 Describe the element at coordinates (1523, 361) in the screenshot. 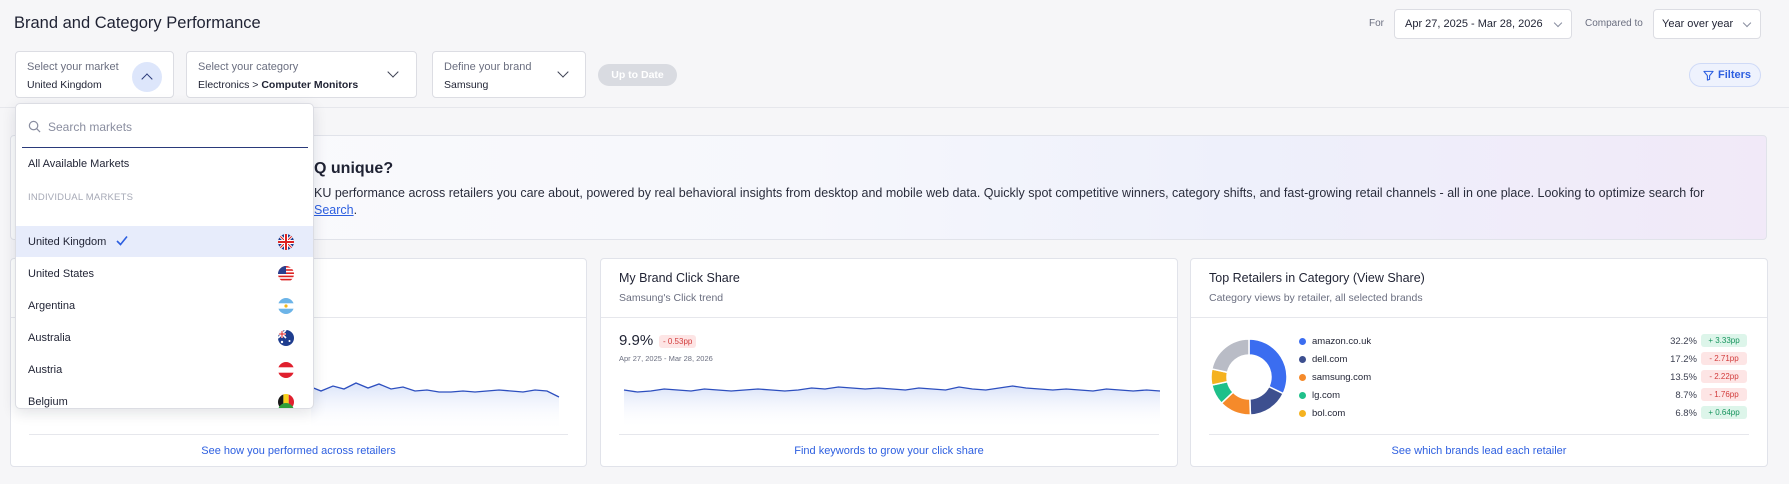

I see `retailer-legend-row: dell.com 17.2% - 2.71pp` at that location.